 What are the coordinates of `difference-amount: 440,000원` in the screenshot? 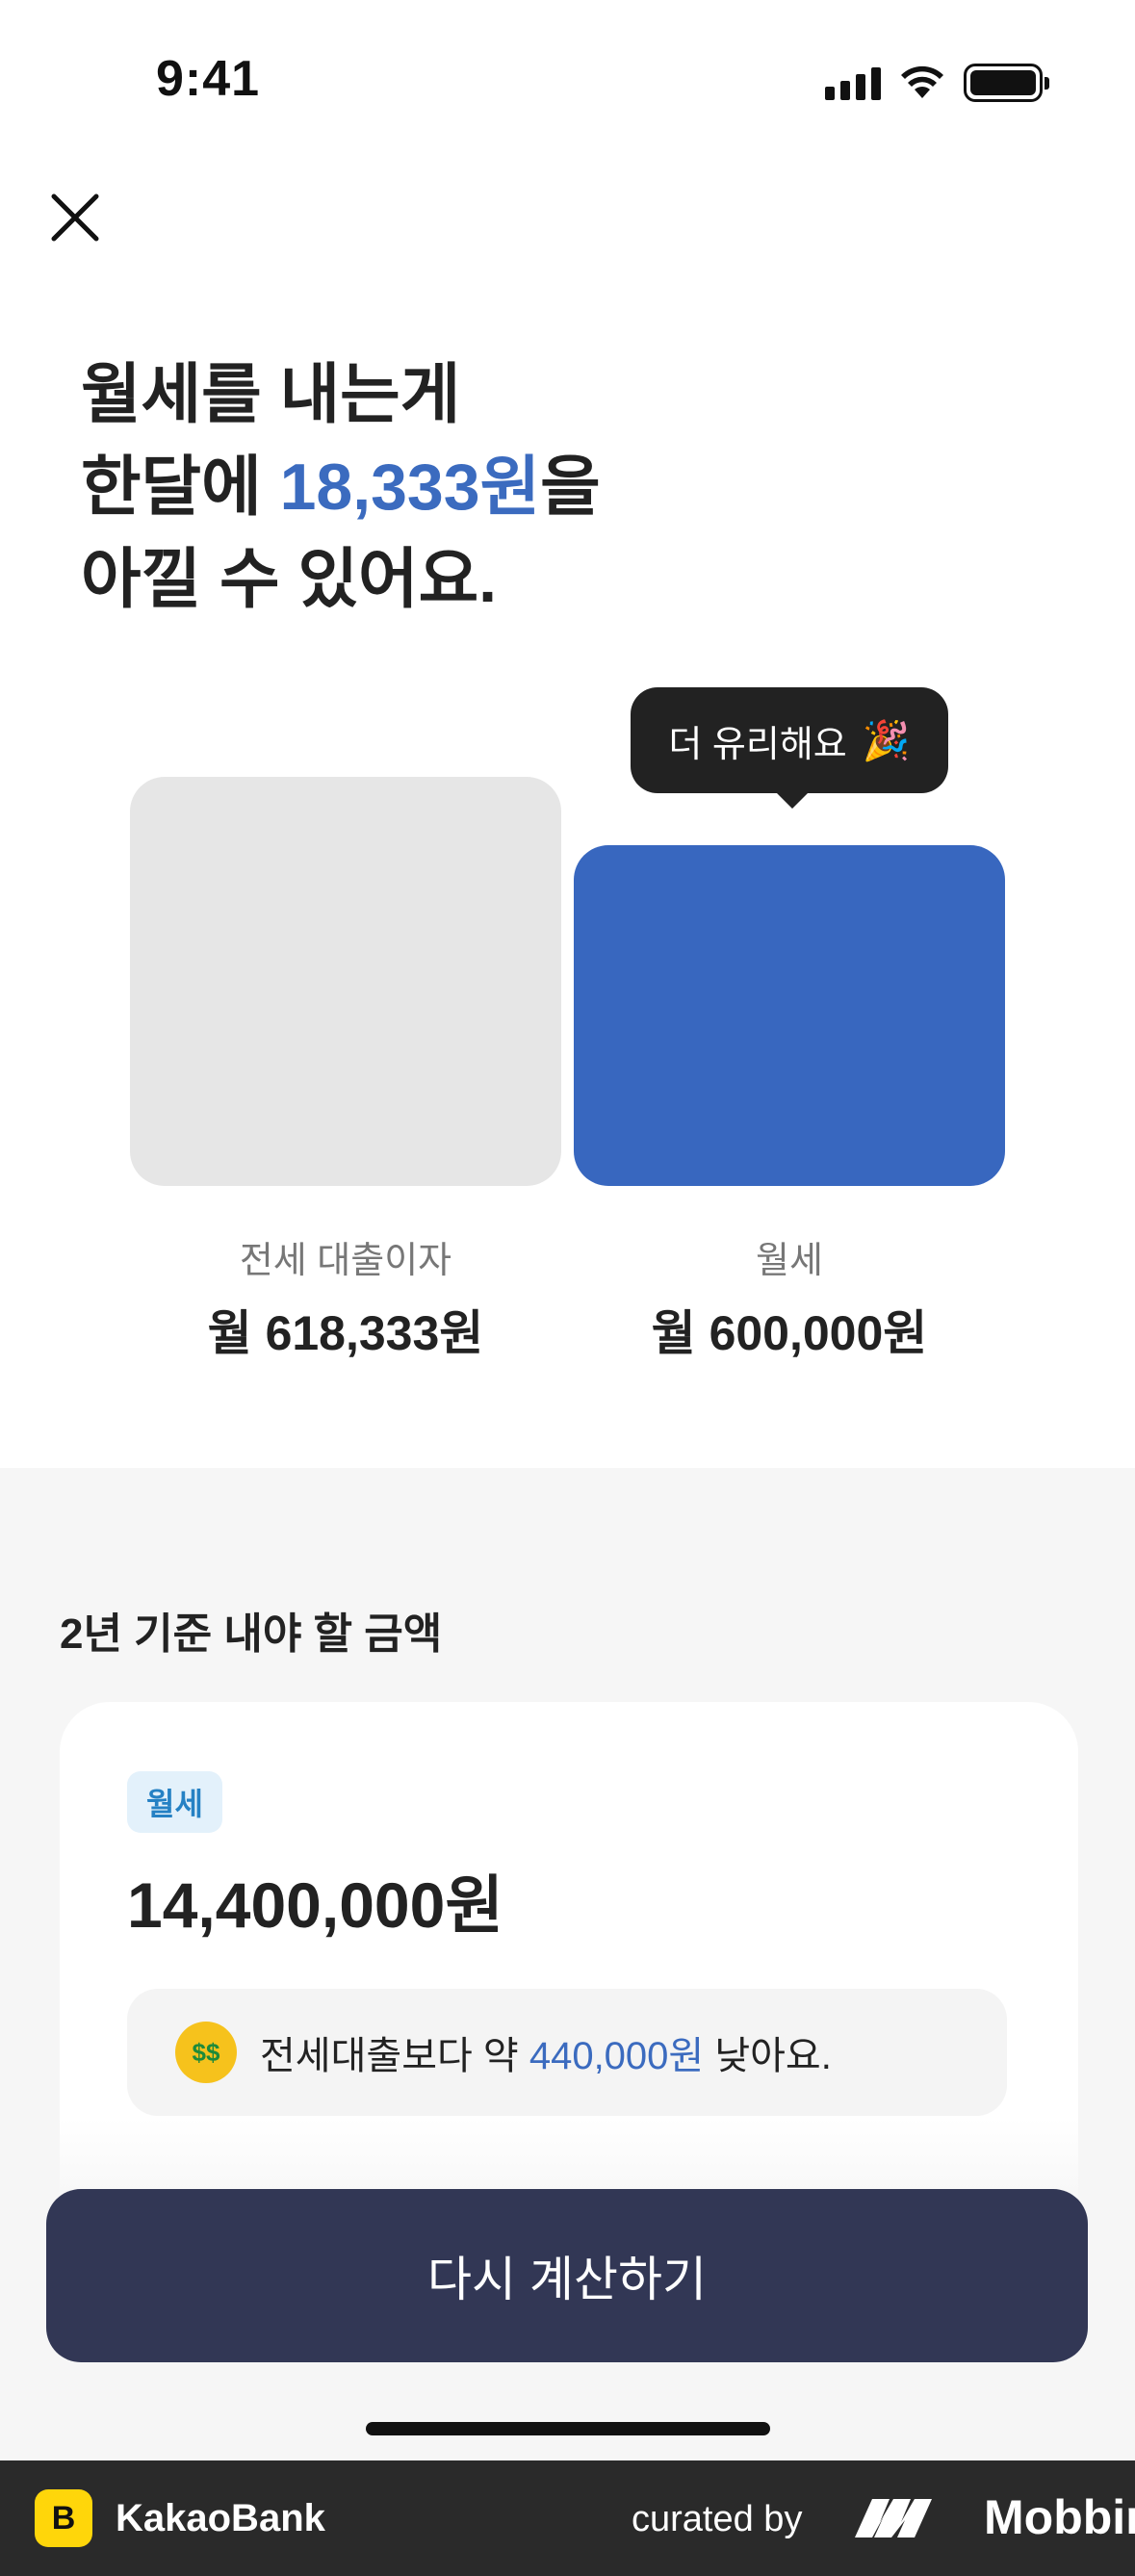 It's located at (617, 2056).